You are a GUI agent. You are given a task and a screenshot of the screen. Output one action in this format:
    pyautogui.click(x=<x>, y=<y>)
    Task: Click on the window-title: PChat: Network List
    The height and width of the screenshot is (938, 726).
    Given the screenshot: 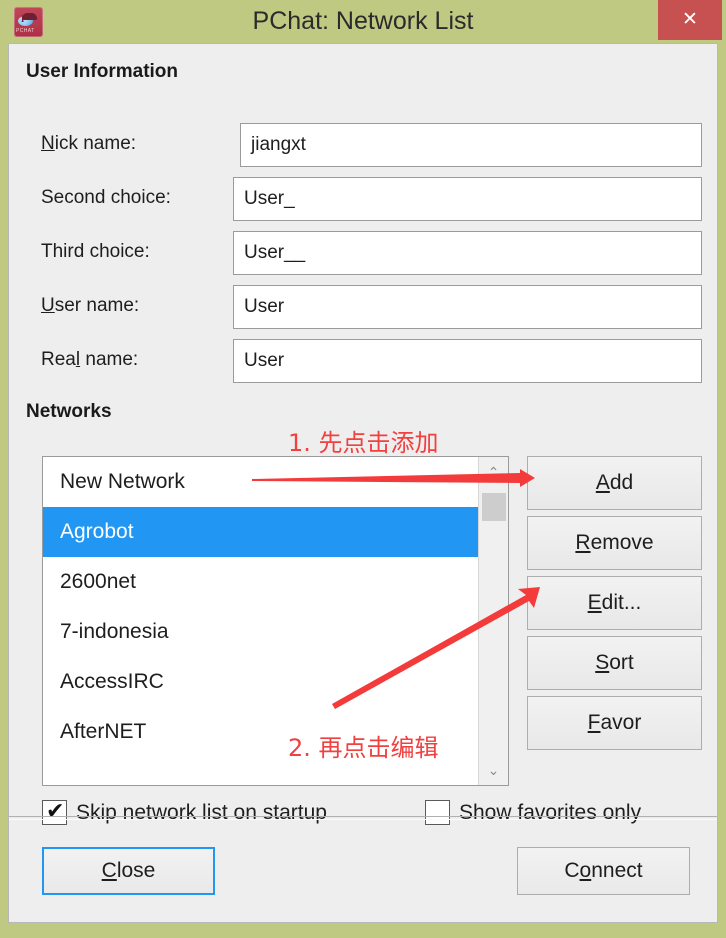 What is the action you would take?
    pyautogui.click(x=363, y=21)
    